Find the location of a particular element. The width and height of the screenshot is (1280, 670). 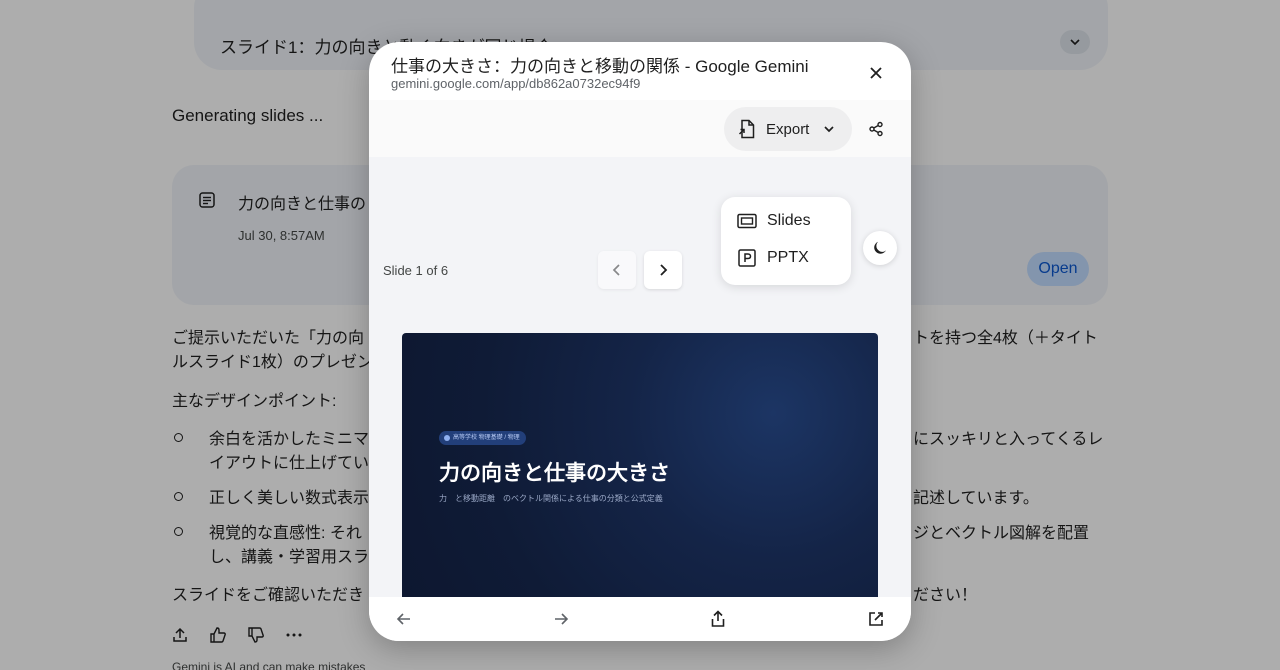

moon-icon is located at coordinates (880, 247).